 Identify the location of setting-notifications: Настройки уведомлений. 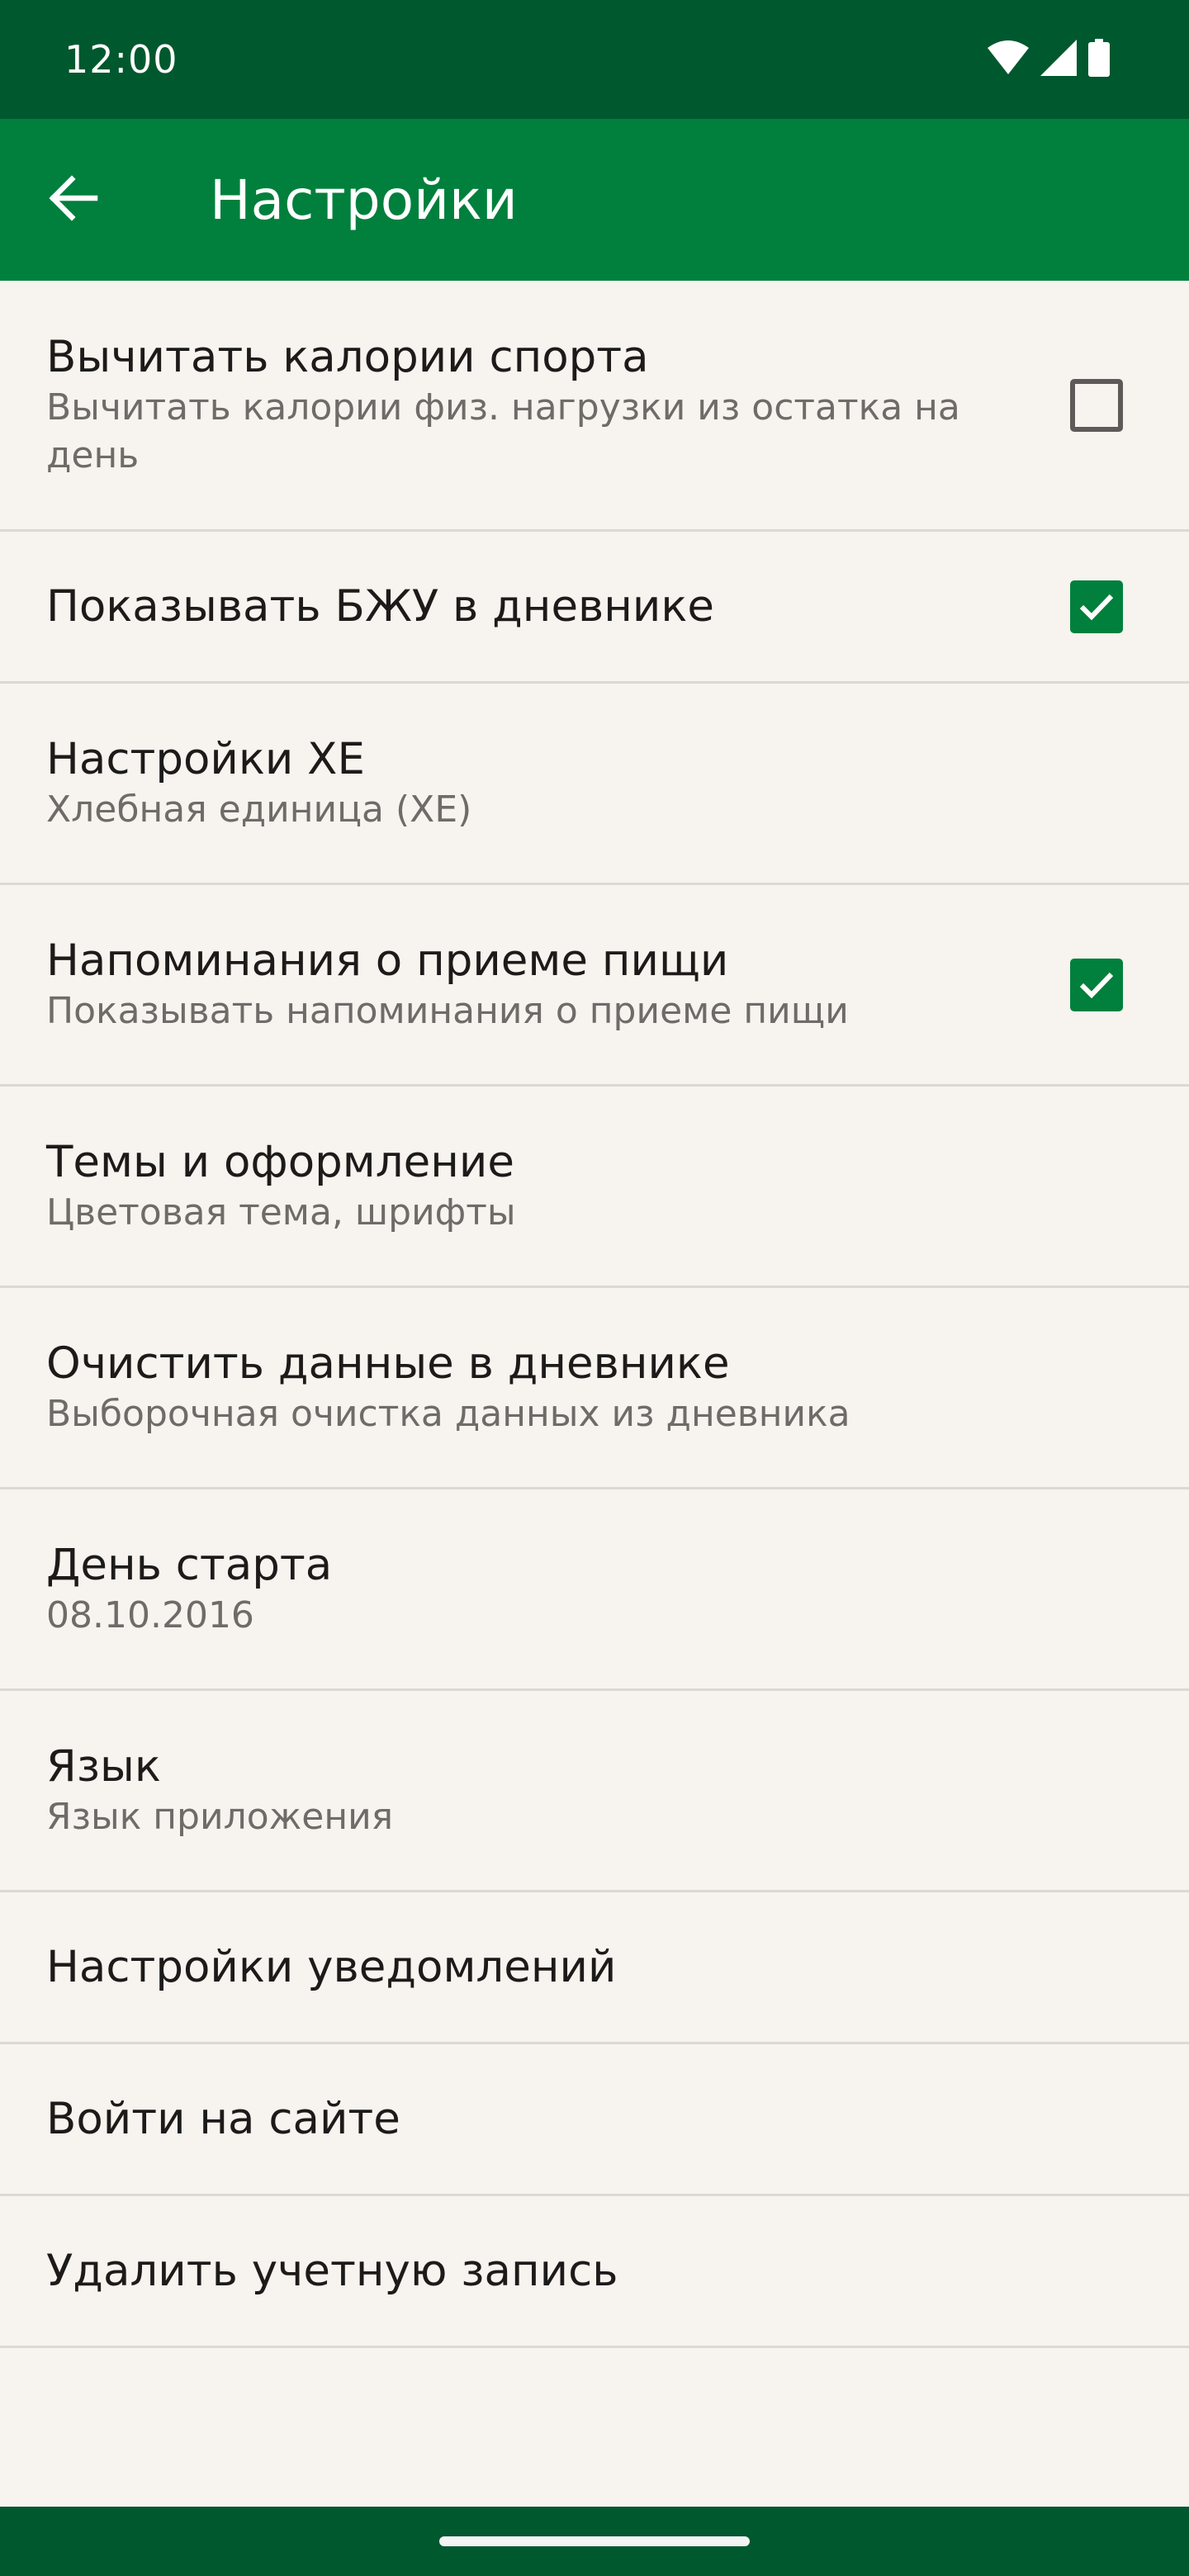
(594, 1968).